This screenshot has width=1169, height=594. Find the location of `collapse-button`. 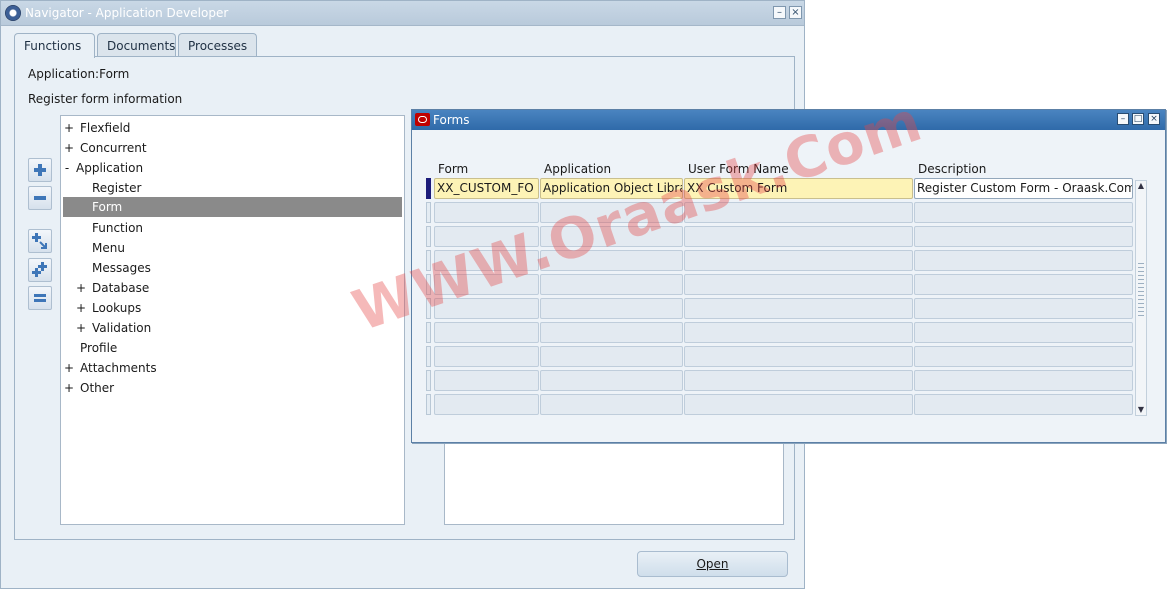

collapse-button is located at coordinates (40, 198).